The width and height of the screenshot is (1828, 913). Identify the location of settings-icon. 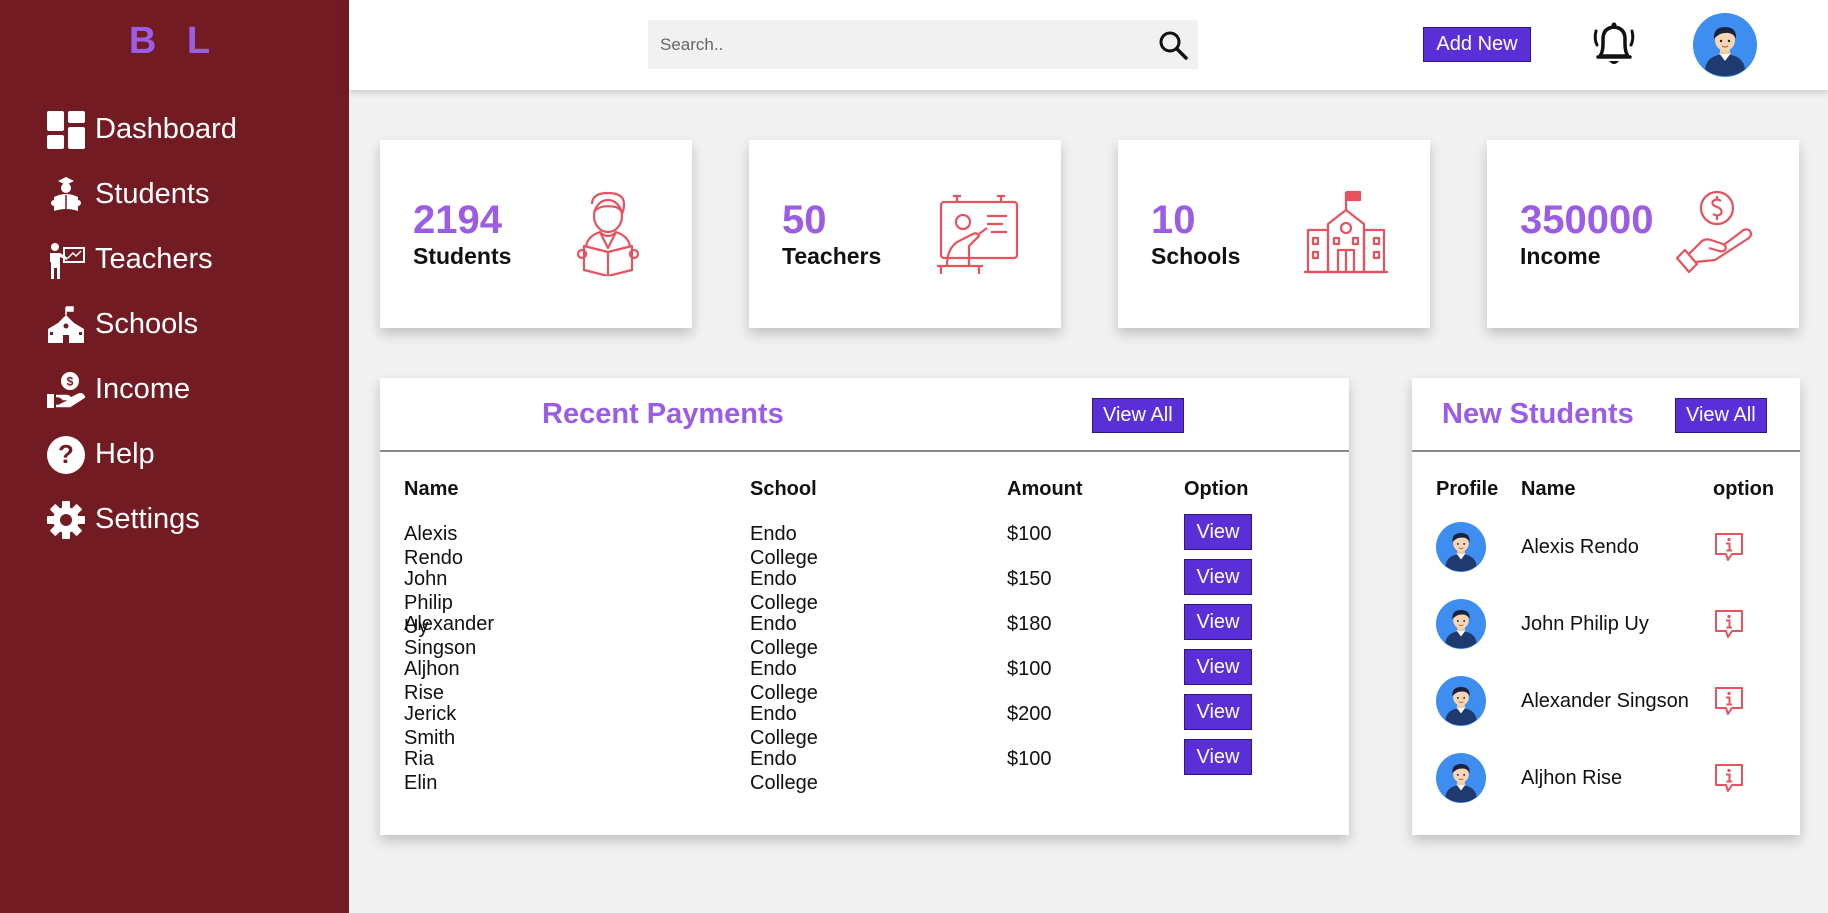
(66, 520).